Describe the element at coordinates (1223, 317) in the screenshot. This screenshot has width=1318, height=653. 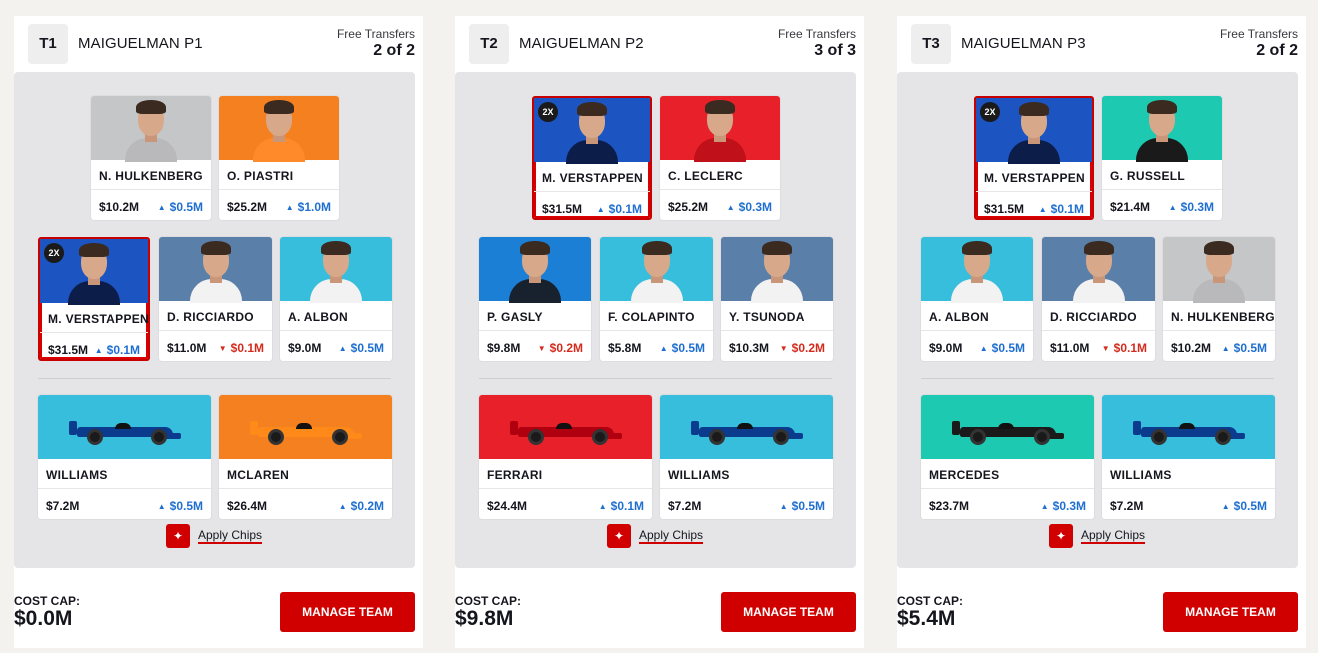
I see `name-label: N. HULKENBERG` at that location.